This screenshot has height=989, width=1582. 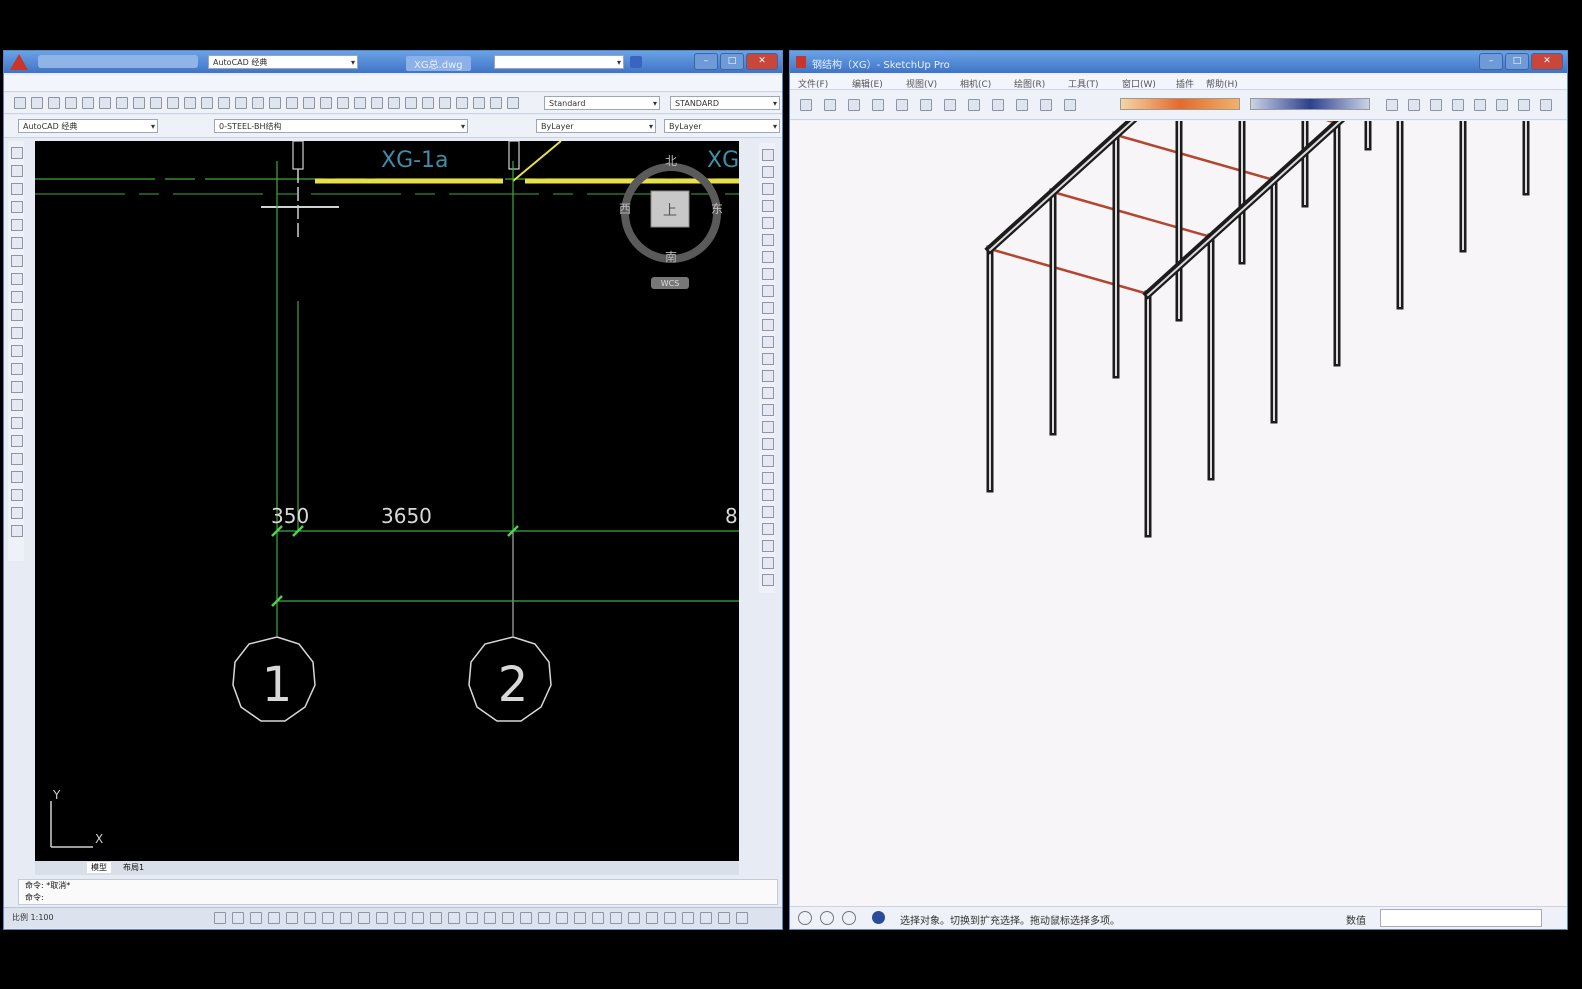 What do you see at coordinates (762, 61) in the screenshot?
I see `close-button: ✕` at bounding box center [762, 61].